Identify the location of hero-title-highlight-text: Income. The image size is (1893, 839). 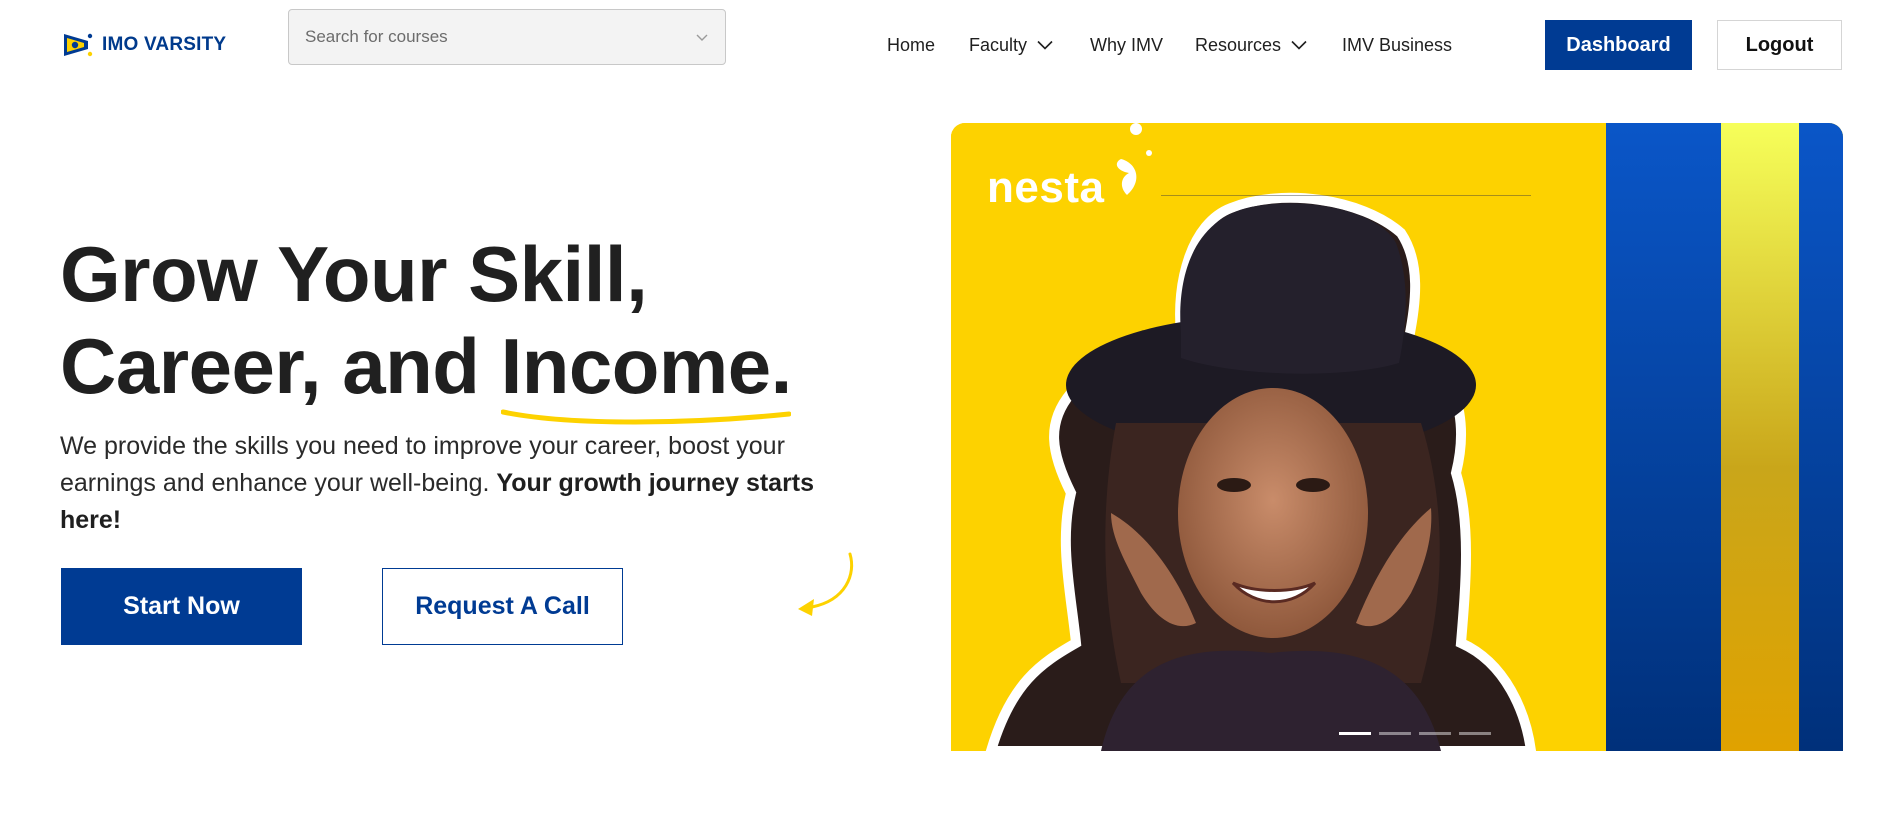
(636, 366).